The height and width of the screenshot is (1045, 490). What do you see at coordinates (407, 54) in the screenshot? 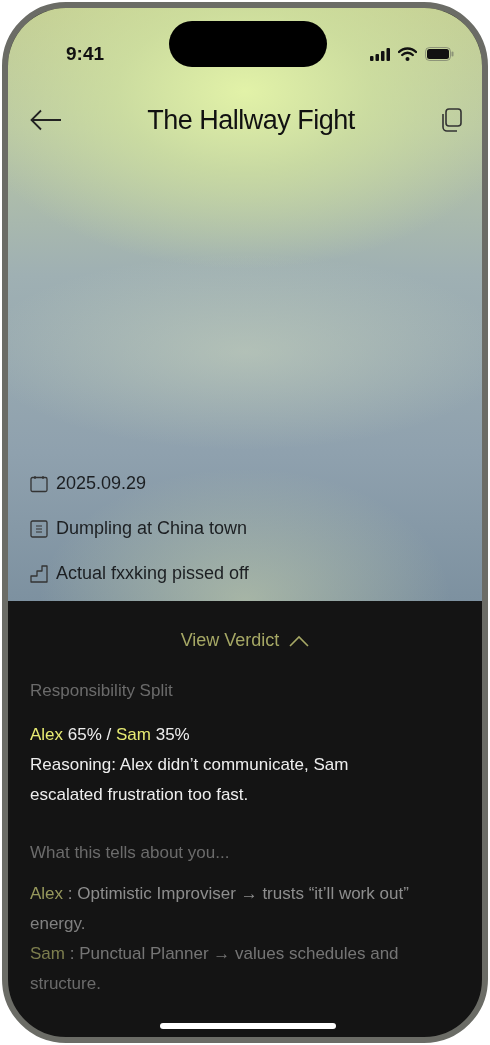
I see `wifi-icon` at bounding box center [407, 54].